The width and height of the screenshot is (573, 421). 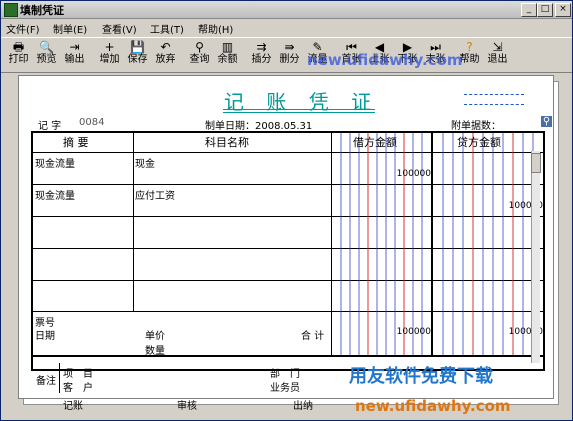 I want to click on remark-label: 备注, so click(x=46, y=381).